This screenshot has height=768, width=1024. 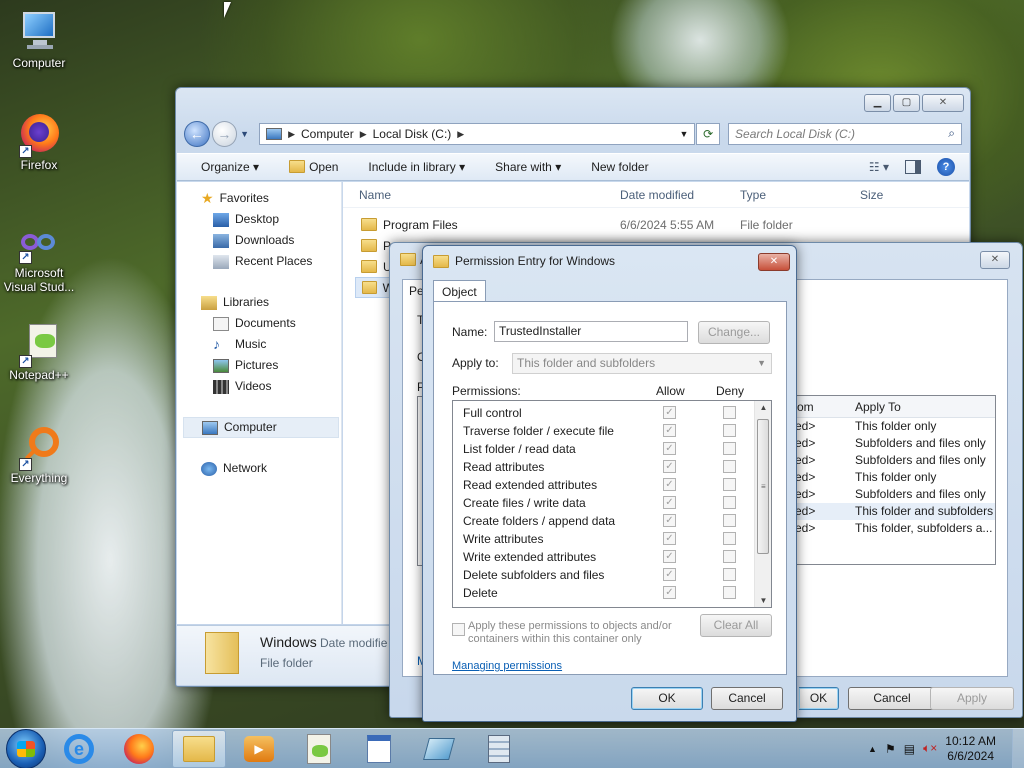 What do you see at coordinates (591, 331) in the screenshot?
I see `name-field: TrustedInstaller` at bounding box center [591, 331].